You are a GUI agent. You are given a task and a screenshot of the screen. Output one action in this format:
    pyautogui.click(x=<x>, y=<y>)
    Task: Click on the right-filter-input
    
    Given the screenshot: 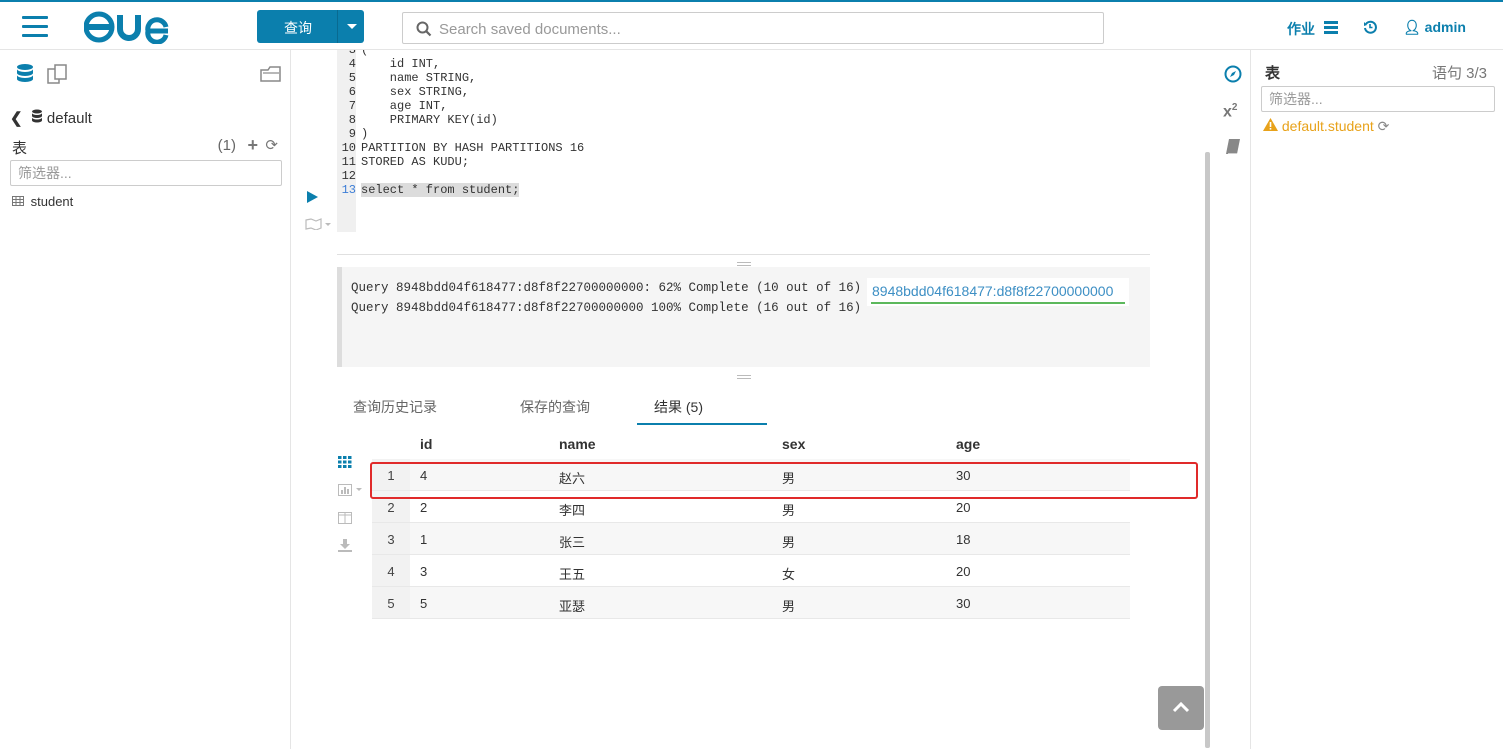 What is the action you would take?
    pyautogui.click(x=1378, y=99)
    